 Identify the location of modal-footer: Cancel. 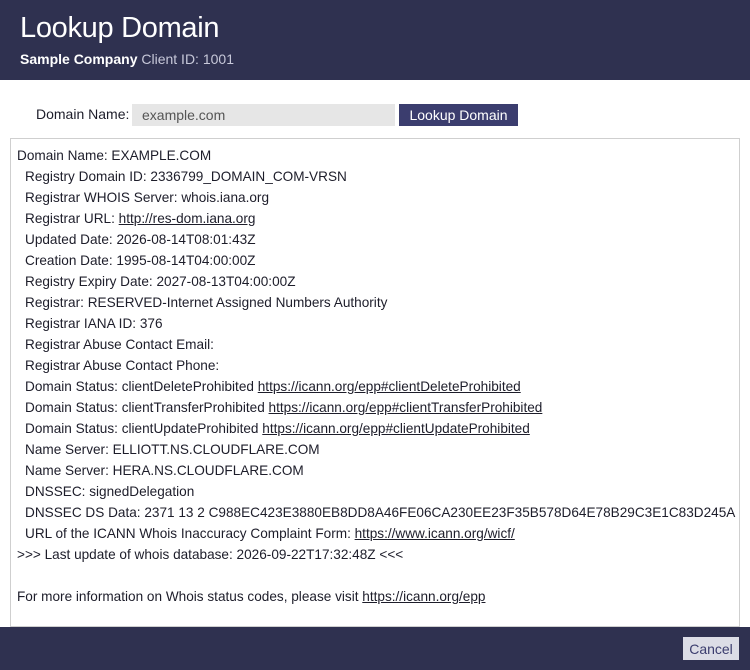
(375, 648).